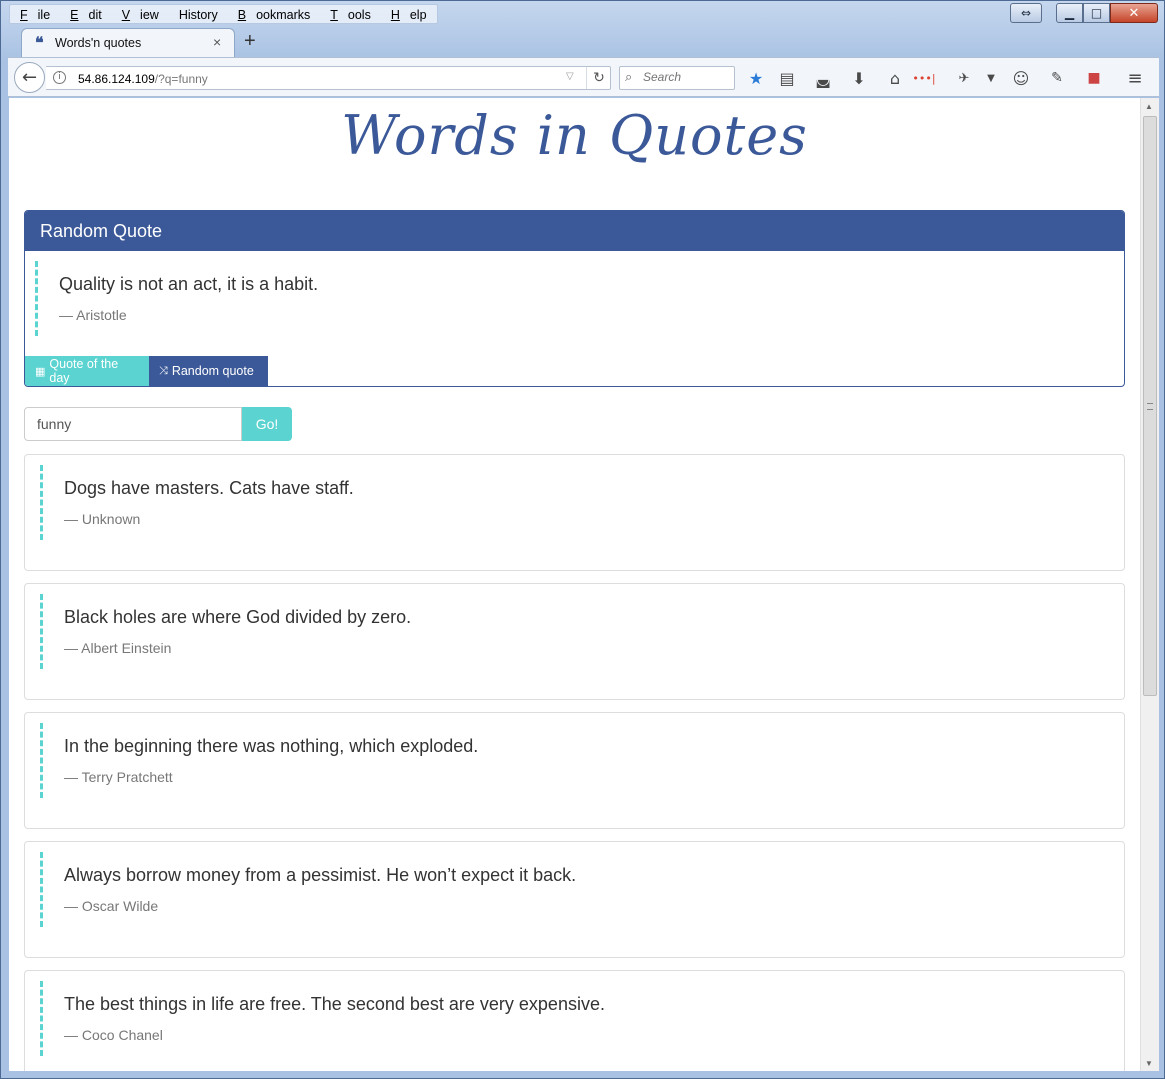 This screenshot has height=1079, width=1165. What do you see at coordinates (1021, 78) in the screenshot?
I see `chat-icon: ☺` at bounding box center [1021, 78].